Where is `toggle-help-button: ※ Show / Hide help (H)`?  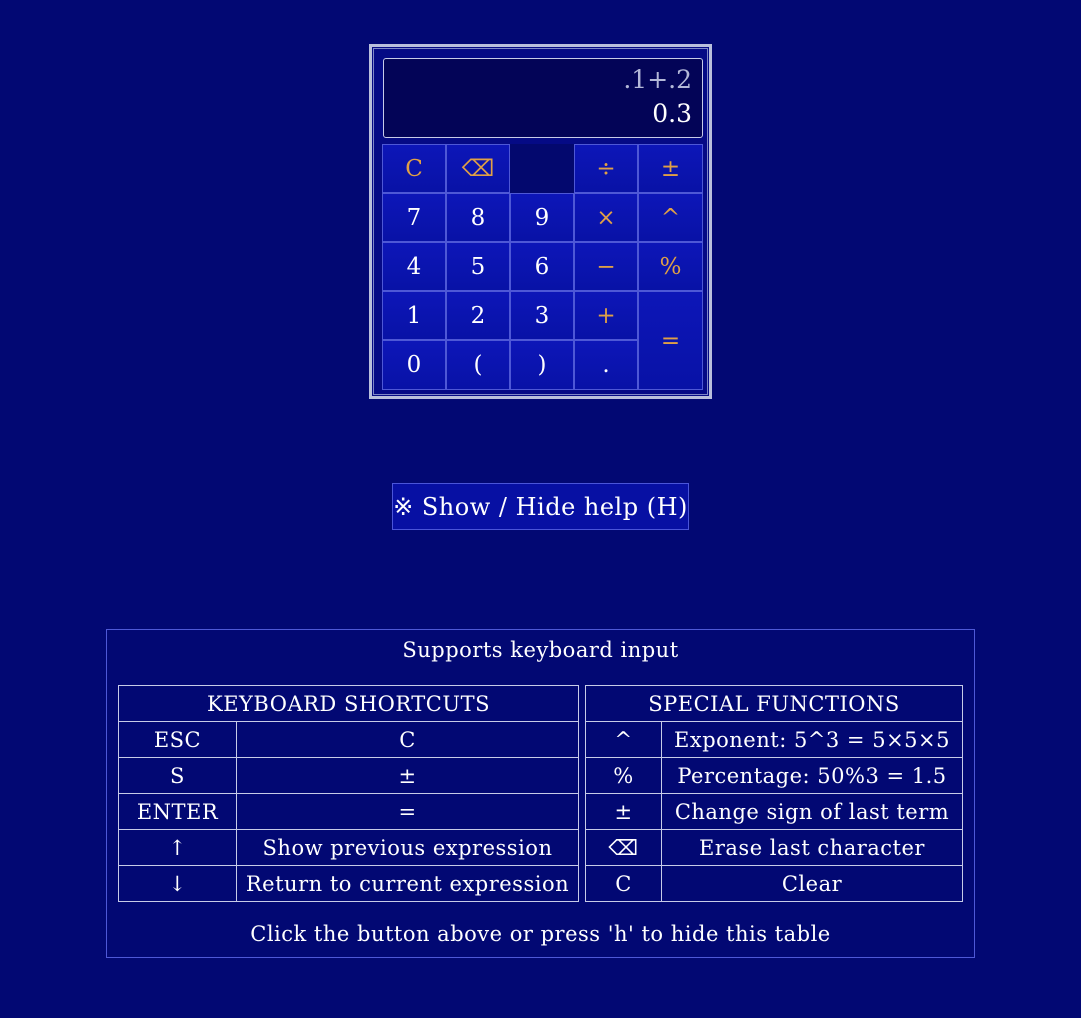 toggle-help-button: ※ Show / Hide help (H) is located at coordinates (540, 506).